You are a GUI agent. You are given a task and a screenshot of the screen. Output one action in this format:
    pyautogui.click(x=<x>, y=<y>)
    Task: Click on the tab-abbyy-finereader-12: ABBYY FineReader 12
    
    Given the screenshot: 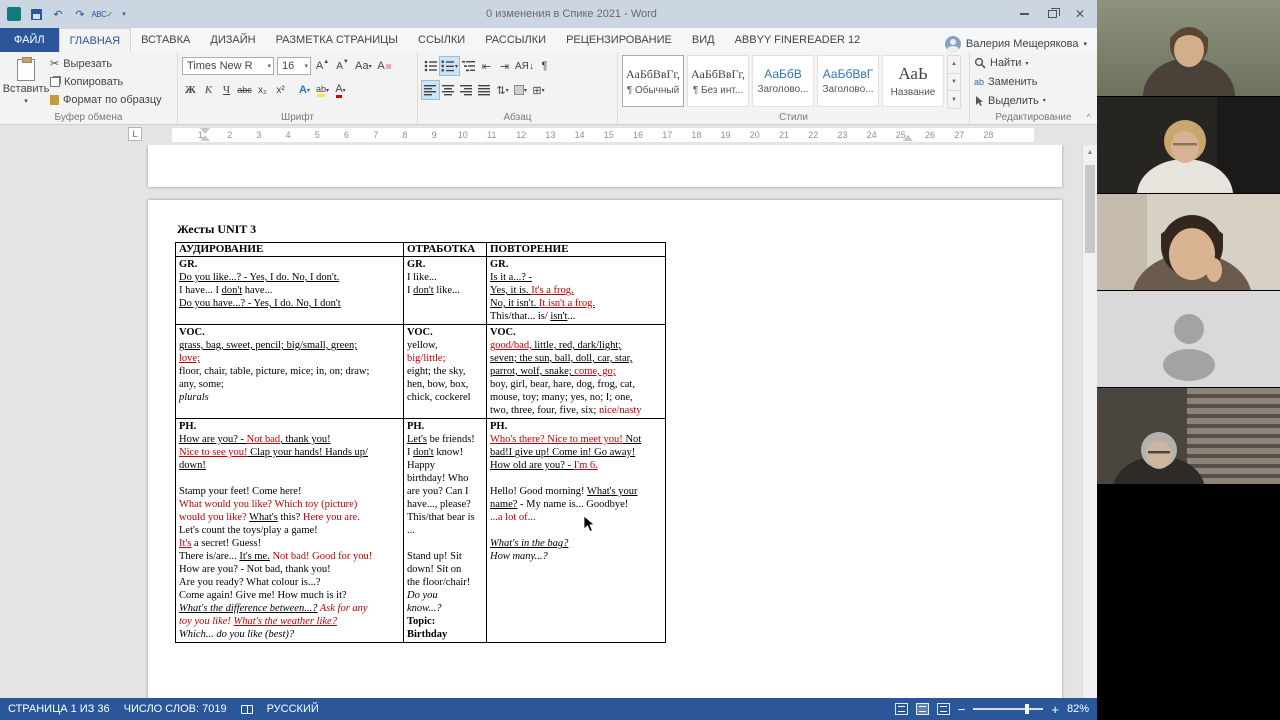 What is the action you would take?
    pyautogui.click(x=798, y=40)
    